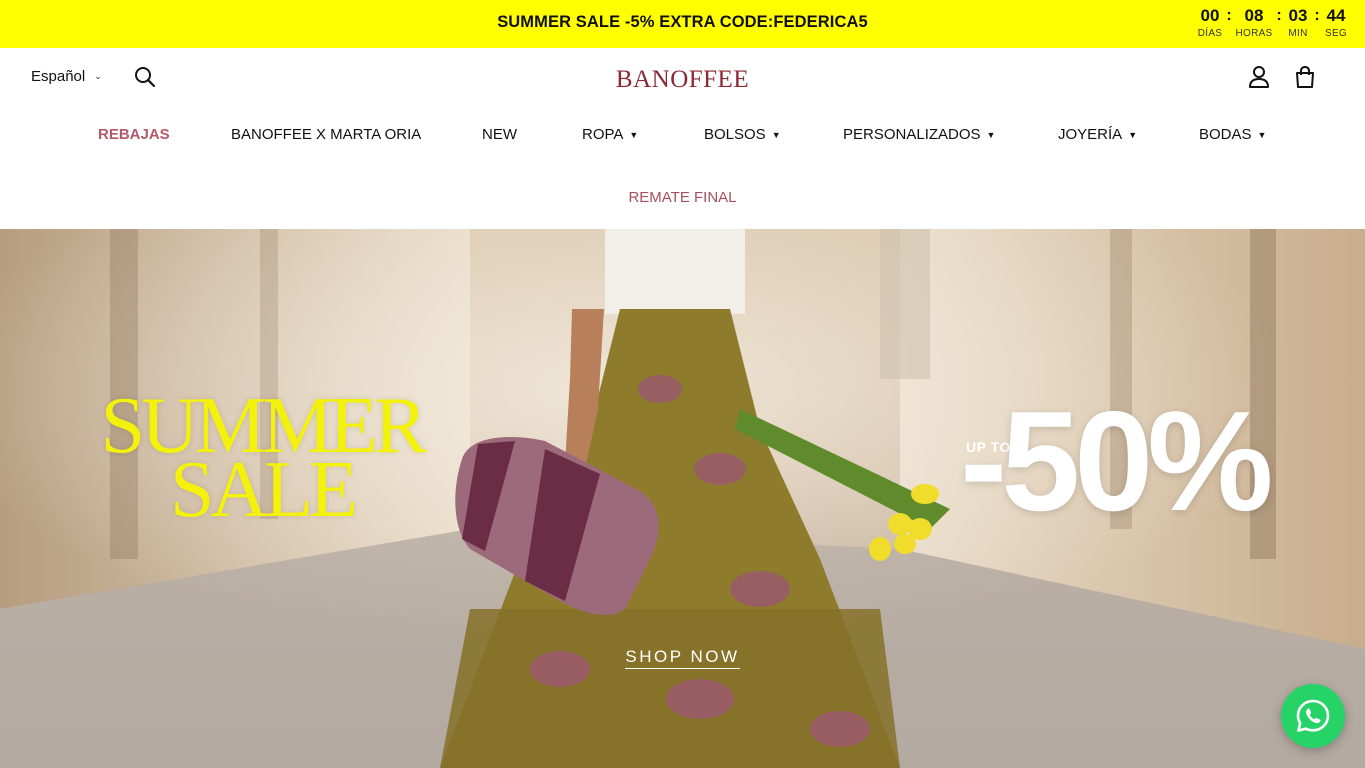 This screenshot has width=1365, height=768. I want to click on whatsapp-icon, so click(1313, 715).